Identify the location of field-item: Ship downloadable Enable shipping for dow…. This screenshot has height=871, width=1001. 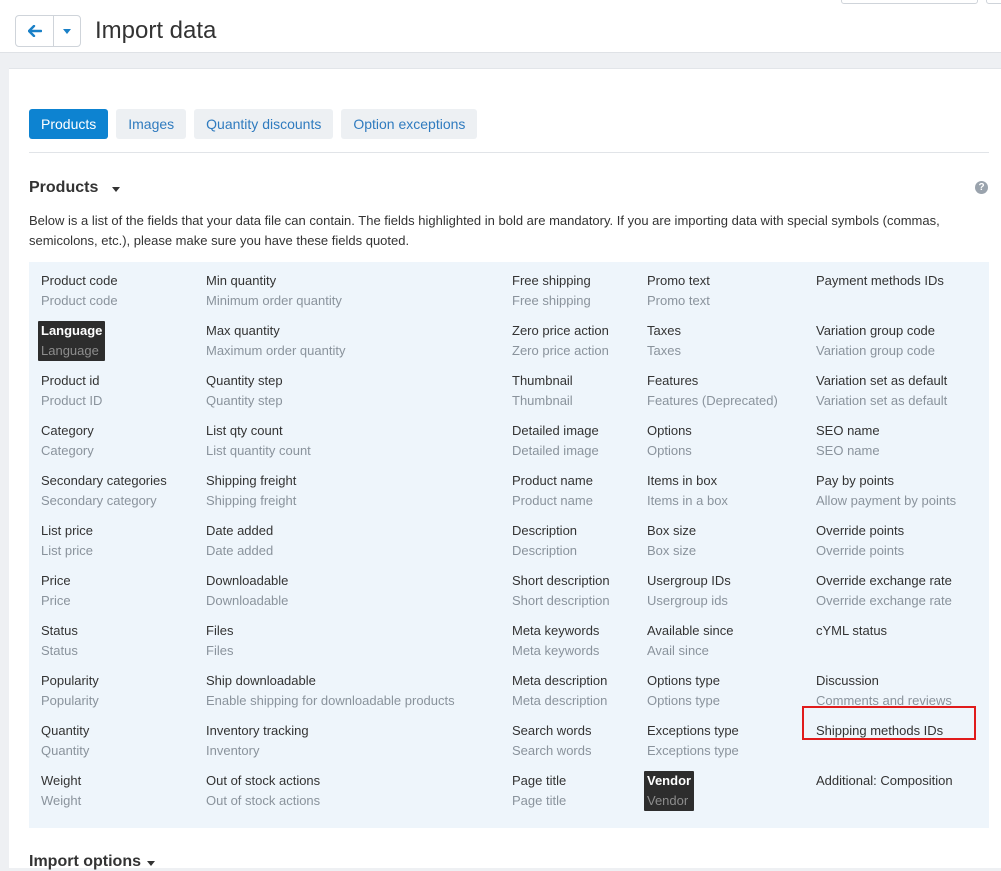
(330, 696).